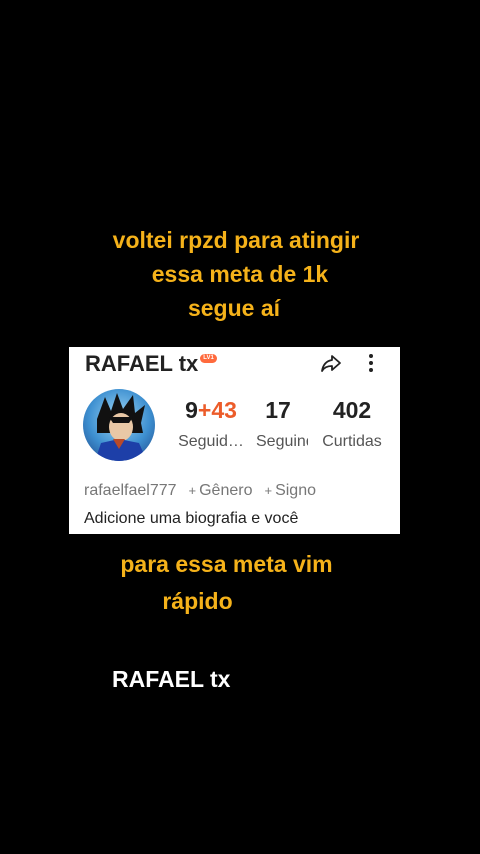  Describe the element at coordinates (282, 424) in the screenshot. I see `following-stat: 17 Seguindo` at that location.